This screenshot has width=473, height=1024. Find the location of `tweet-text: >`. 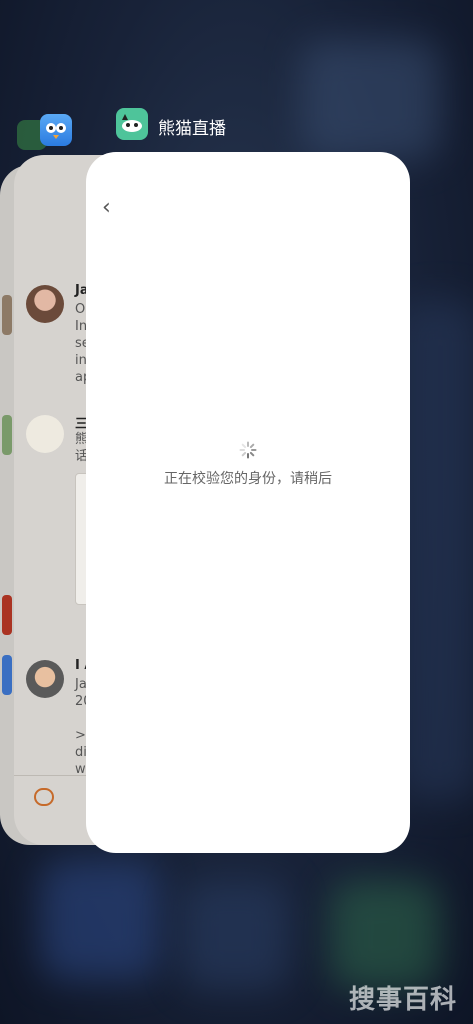

tweet-text: > is located at coordinates (80, 735).